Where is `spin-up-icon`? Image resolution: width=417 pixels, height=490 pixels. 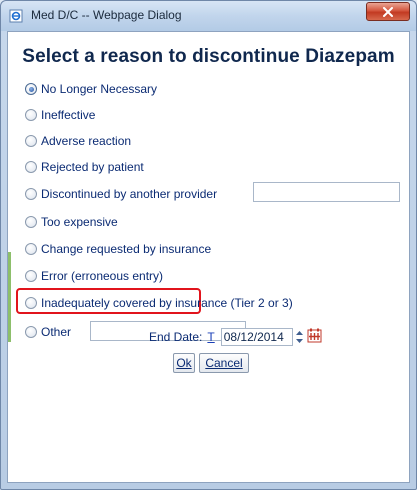 spin-up-icon is located at coordinates (299, 333).